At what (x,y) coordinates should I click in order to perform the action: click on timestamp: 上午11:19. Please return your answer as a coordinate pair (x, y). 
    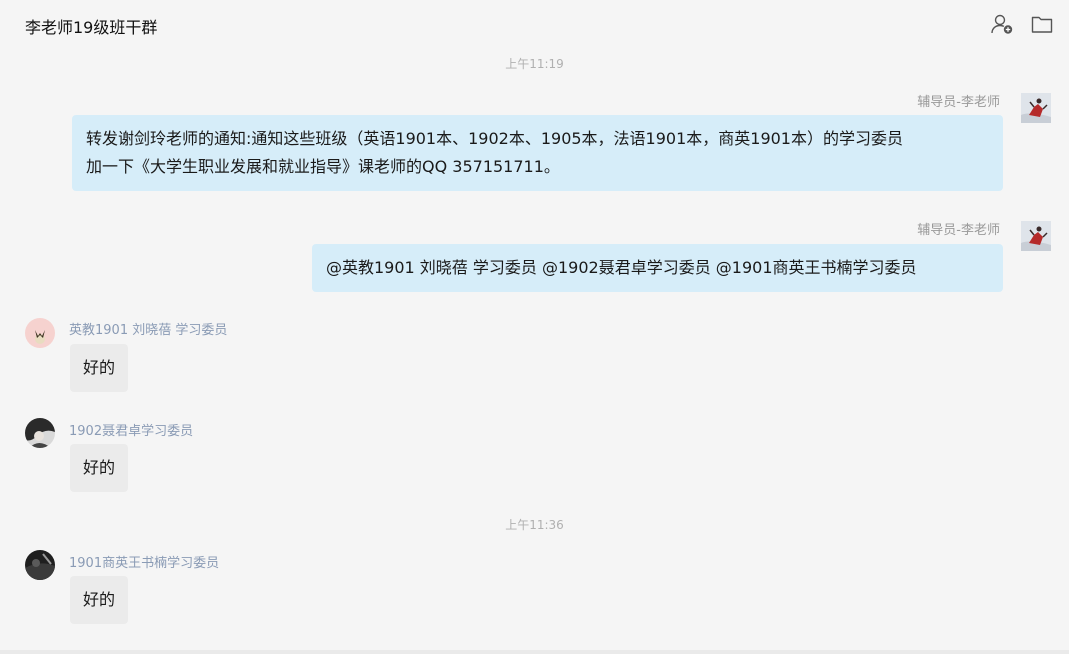
    Looking at the image, I should click on (534, 64).